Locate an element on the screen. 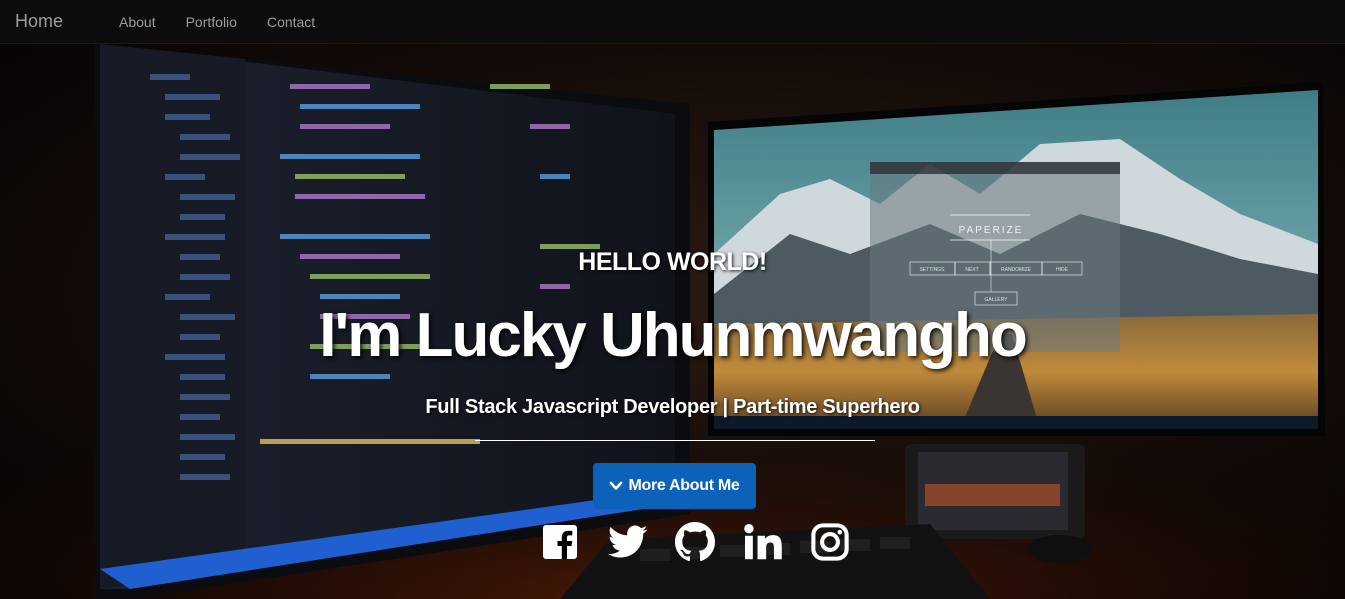 The image size is (1345, 599). more-about-me-button: More About Me is located at coordinates (674, 486).